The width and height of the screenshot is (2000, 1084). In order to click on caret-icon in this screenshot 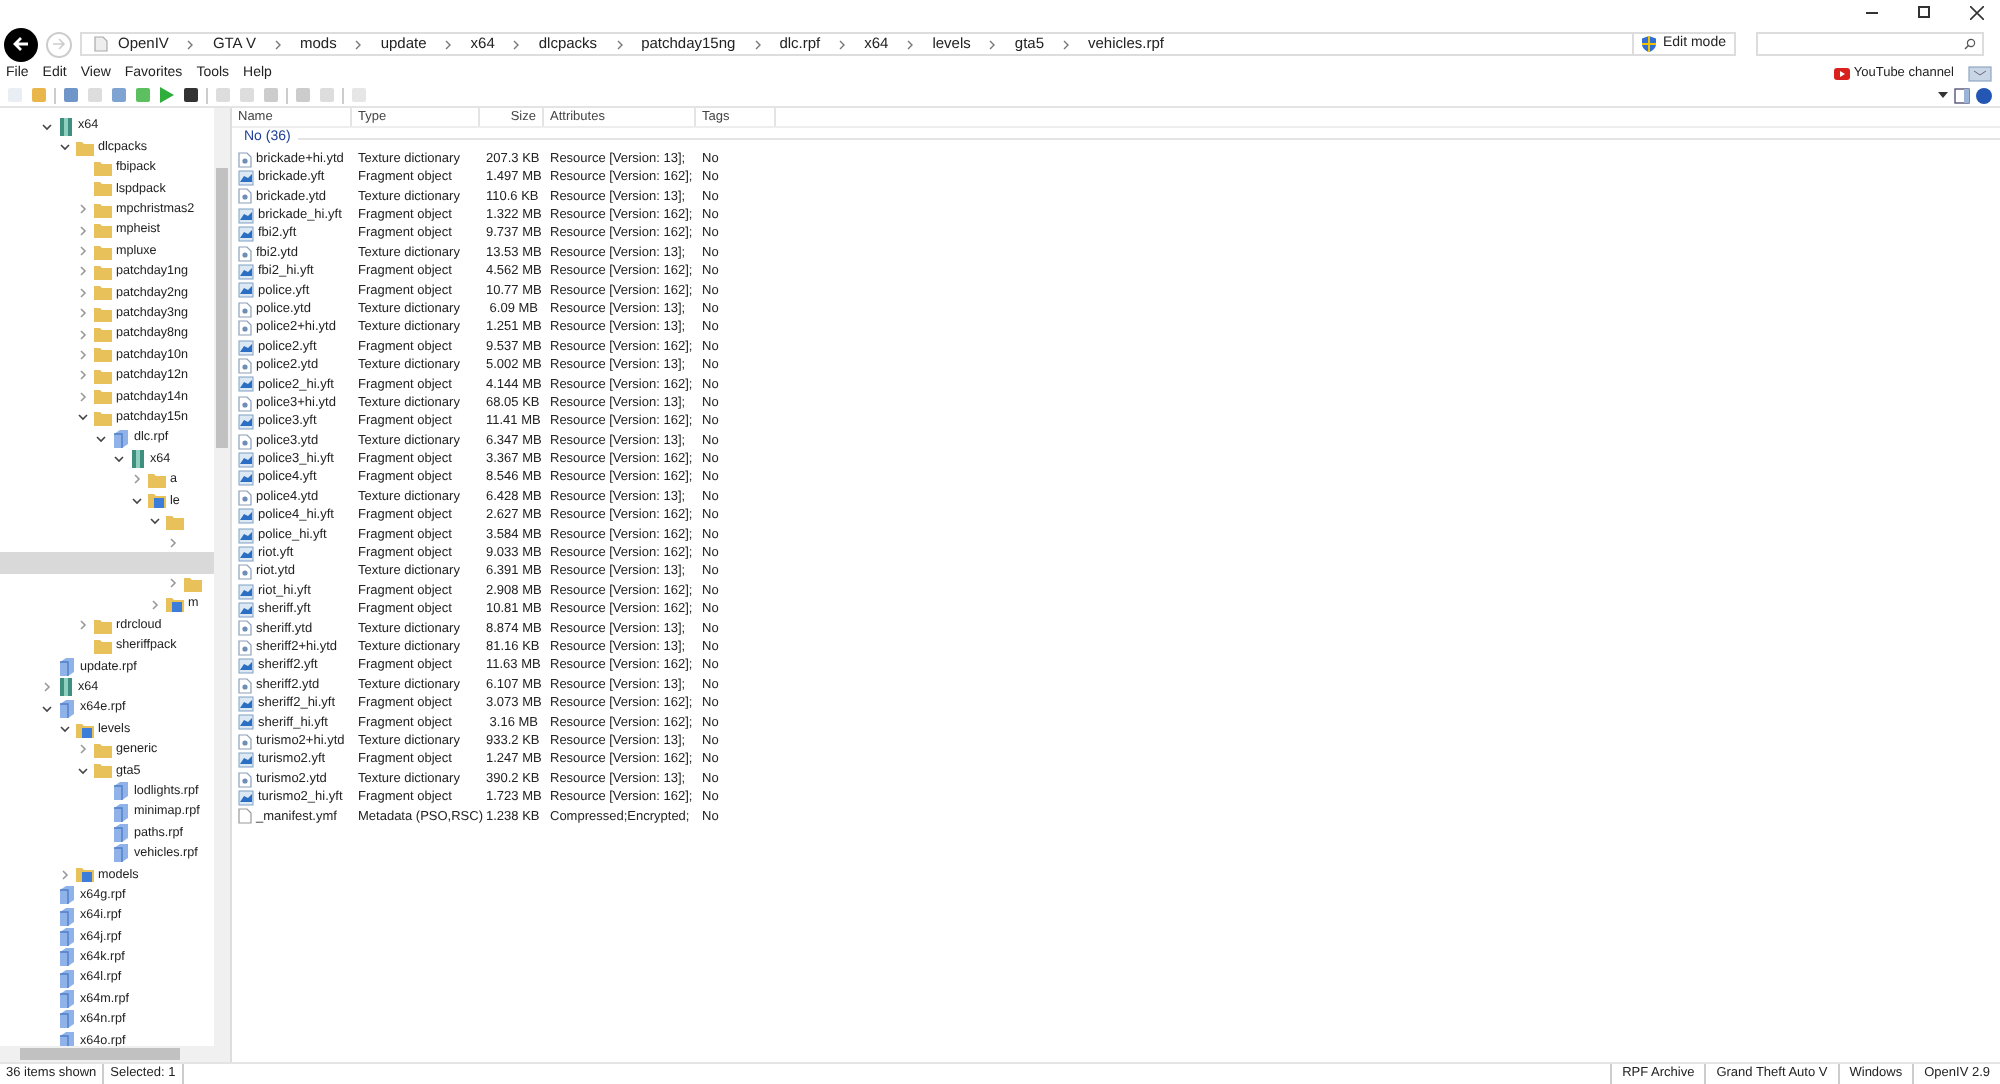, I will do `click(1943, 95)`.